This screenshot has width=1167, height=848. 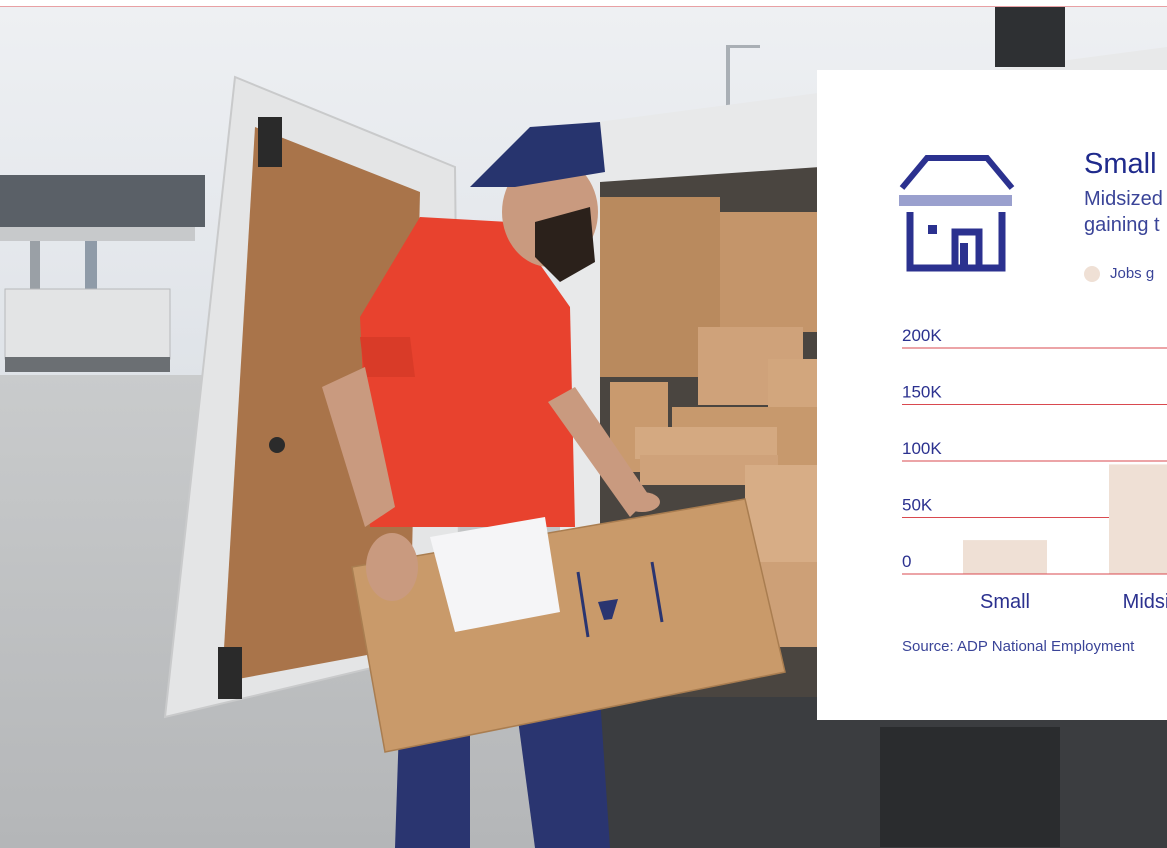 I want to click on y-tick-label: 0, so click(x=906, y=561).